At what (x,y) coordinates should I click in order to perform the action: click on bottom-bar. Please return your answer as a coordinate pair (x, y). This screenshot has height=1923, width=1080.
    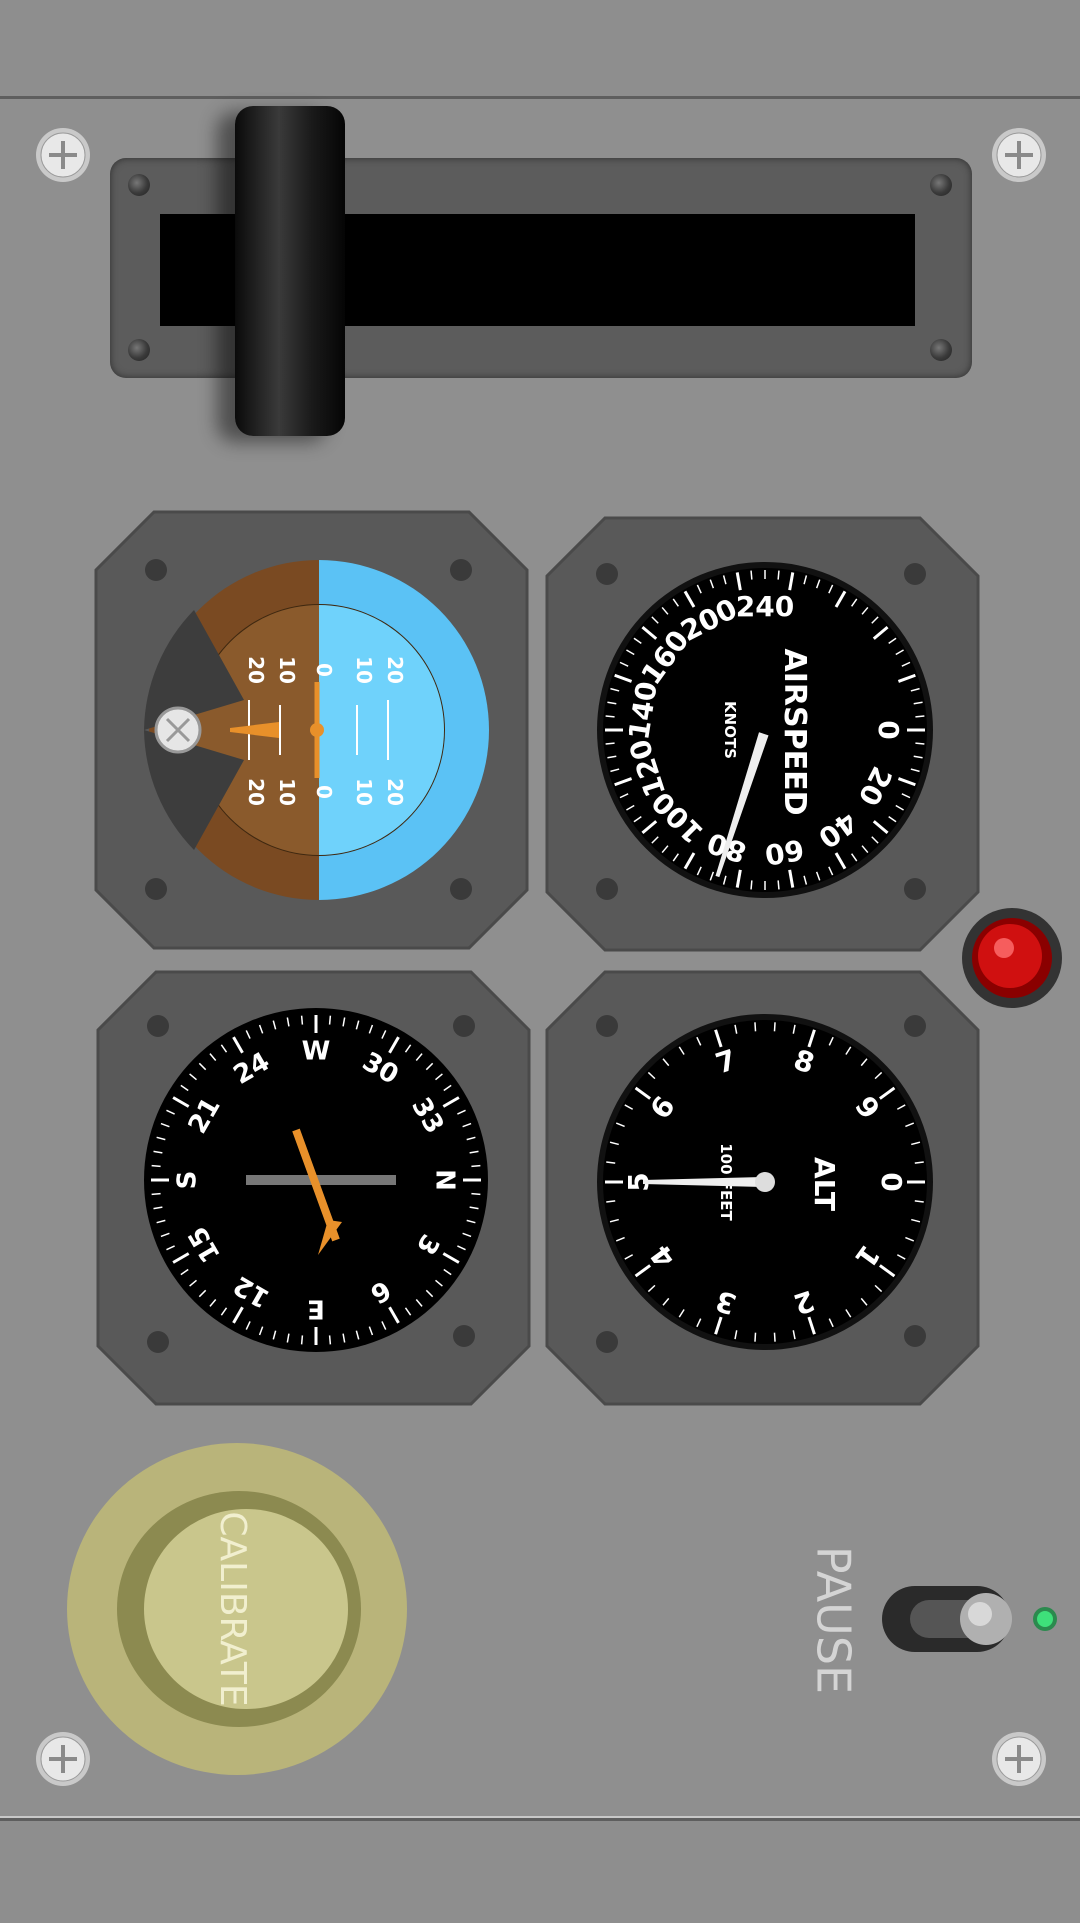
    Looking at the image, I should click on (540, 1870).